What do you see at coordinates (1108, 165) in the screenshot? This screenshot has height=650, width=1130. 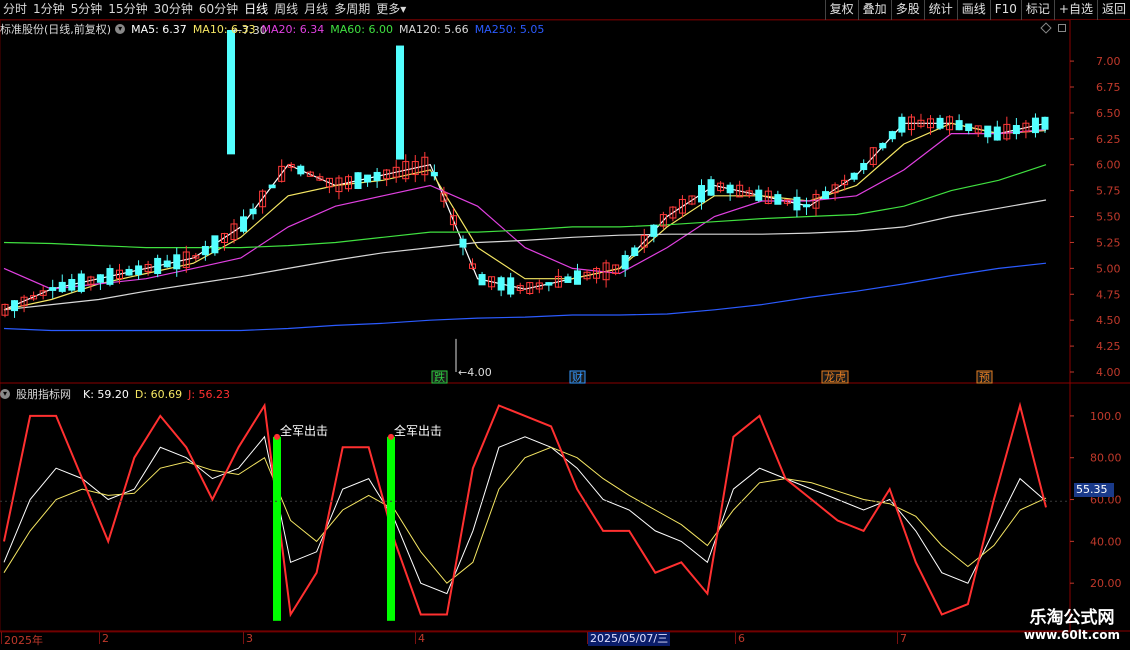 I see `price-axis-label: 6.00` at bounding box center [1108, 165].